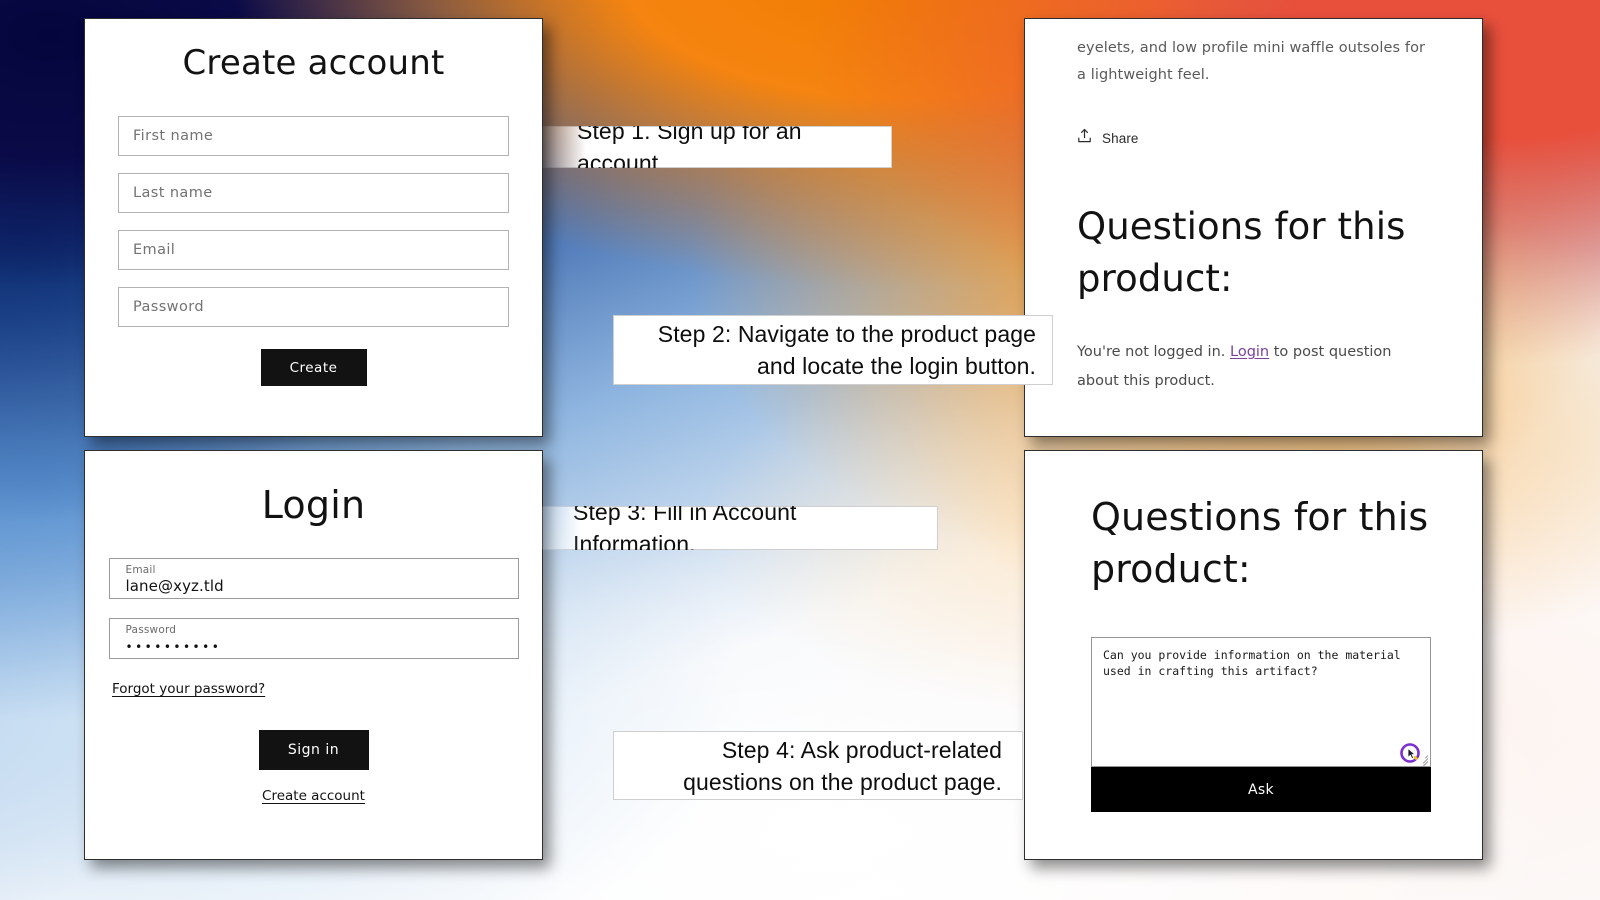  What do you see at coordinates (685, 528) in the screenshot?
I see `callout-step-3-text: Step 3: Fill in Account Information.` at bounding box center [685, 528].